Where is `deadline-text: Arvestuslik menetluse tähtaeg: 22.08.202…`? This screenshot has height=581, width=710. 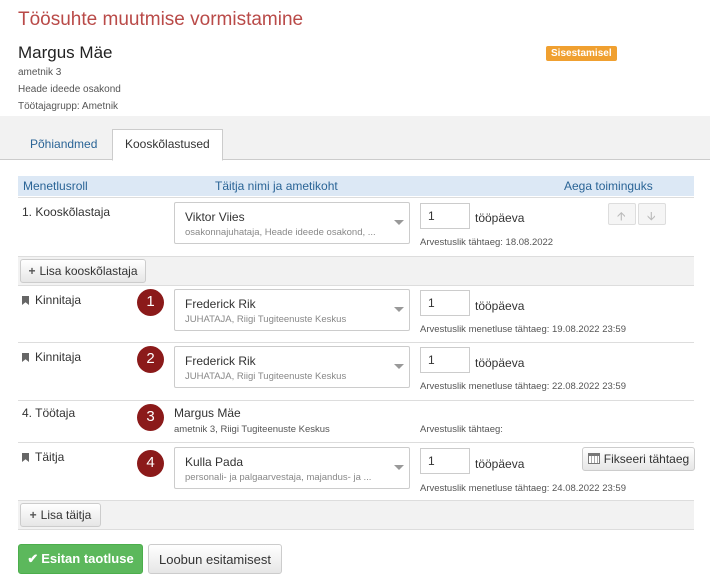 deadline-text: Arvestuslik menetluse tähtaeg: 22.08.202… is located at coordinates (523, 386).